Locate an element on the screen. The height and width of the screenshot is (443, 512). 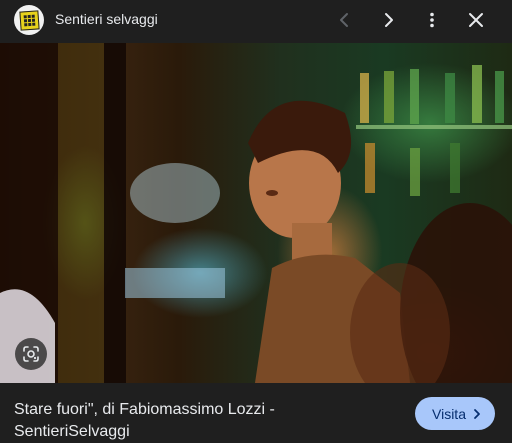
previous-button is located at coordinates (345, 20).